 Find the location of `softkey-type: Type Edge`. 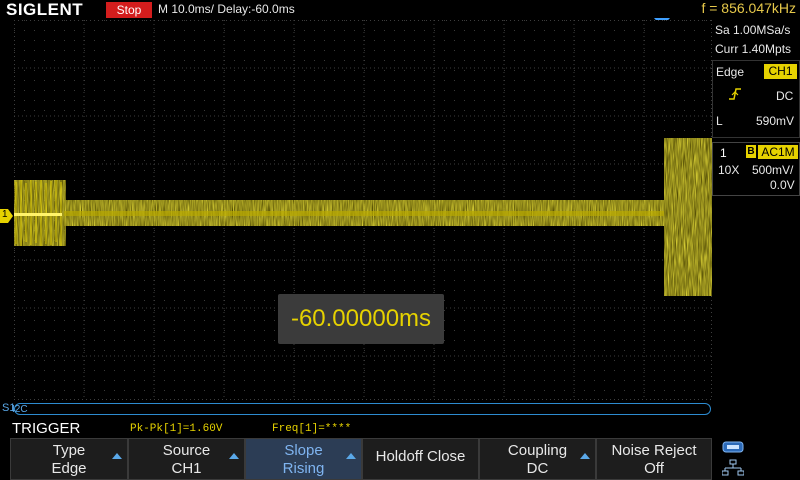

softkey-type: Type Edge is located at coordinates (69, 459).